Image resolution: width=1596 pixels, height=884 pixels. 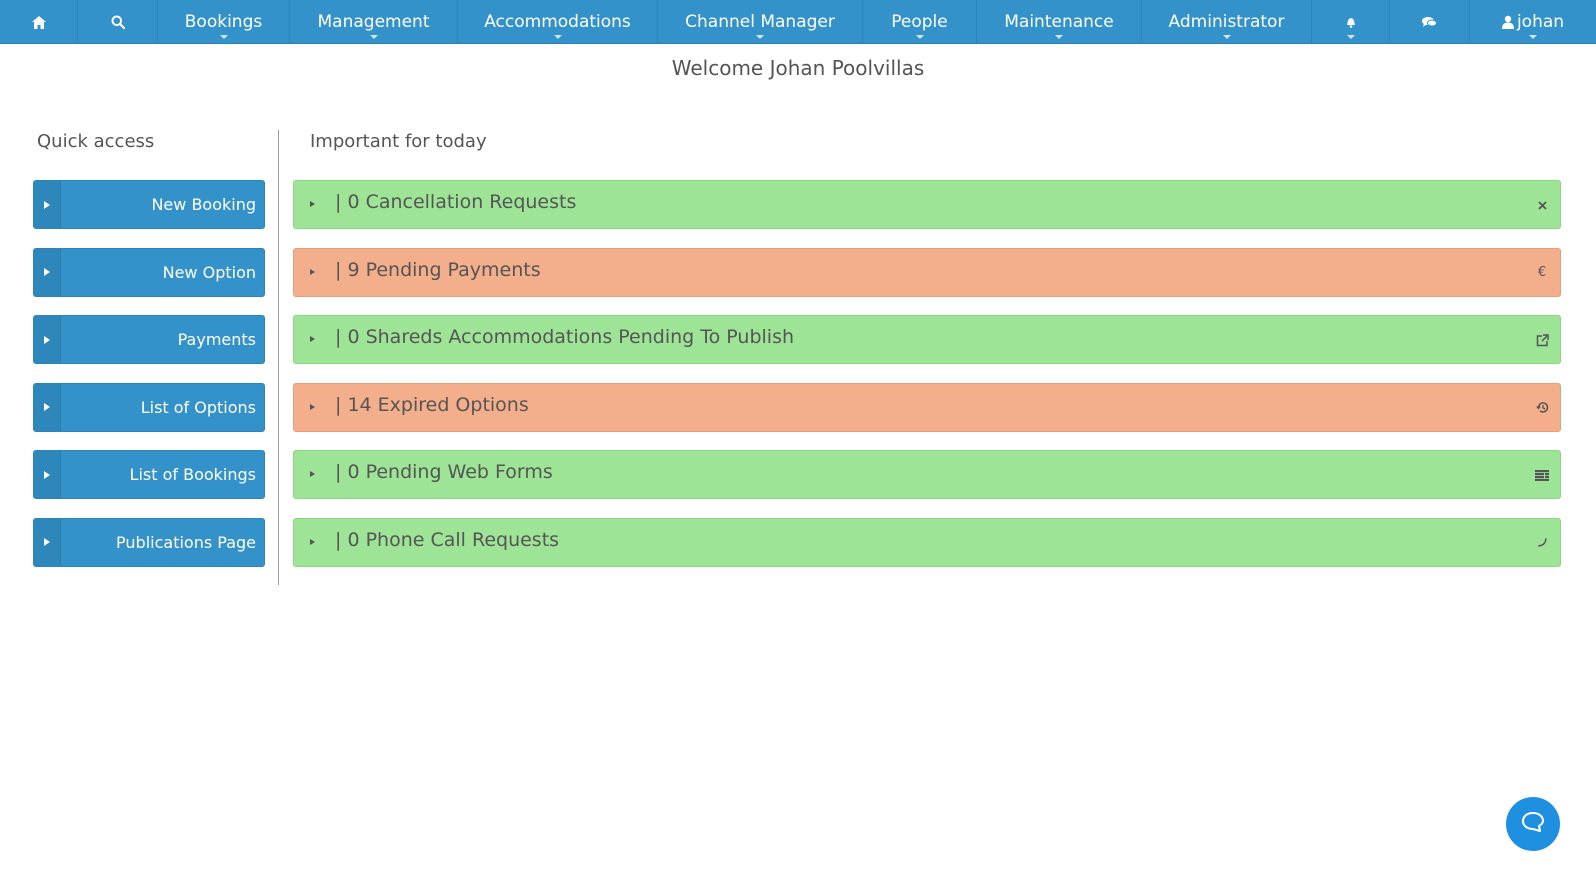 What do you see at coordinates (1507, 22) in the screenshot?
I see `user-icon` at bounding box center [1507, 22].